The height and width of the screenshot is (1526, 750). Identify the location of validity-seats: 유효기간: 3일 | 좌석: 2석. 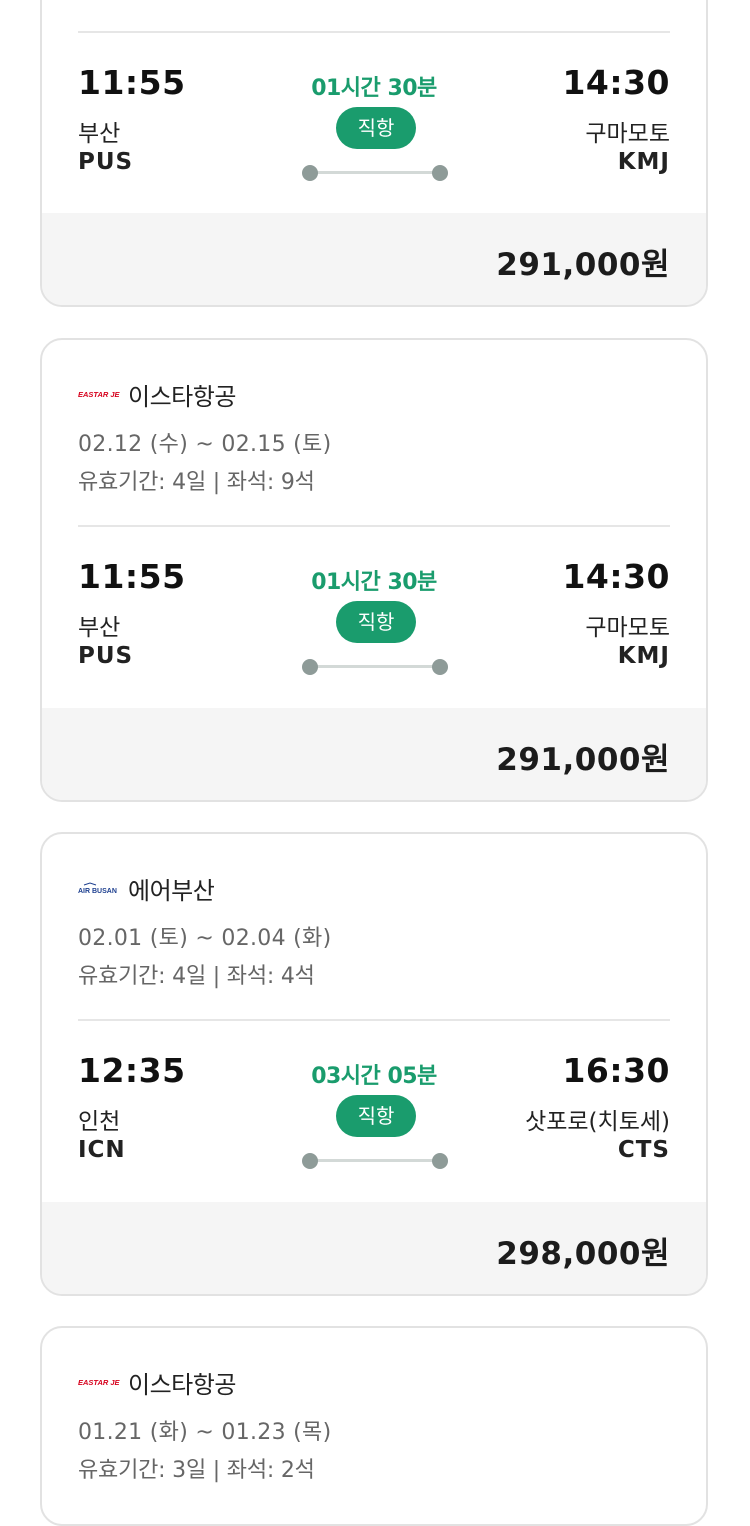
(196, 1470).